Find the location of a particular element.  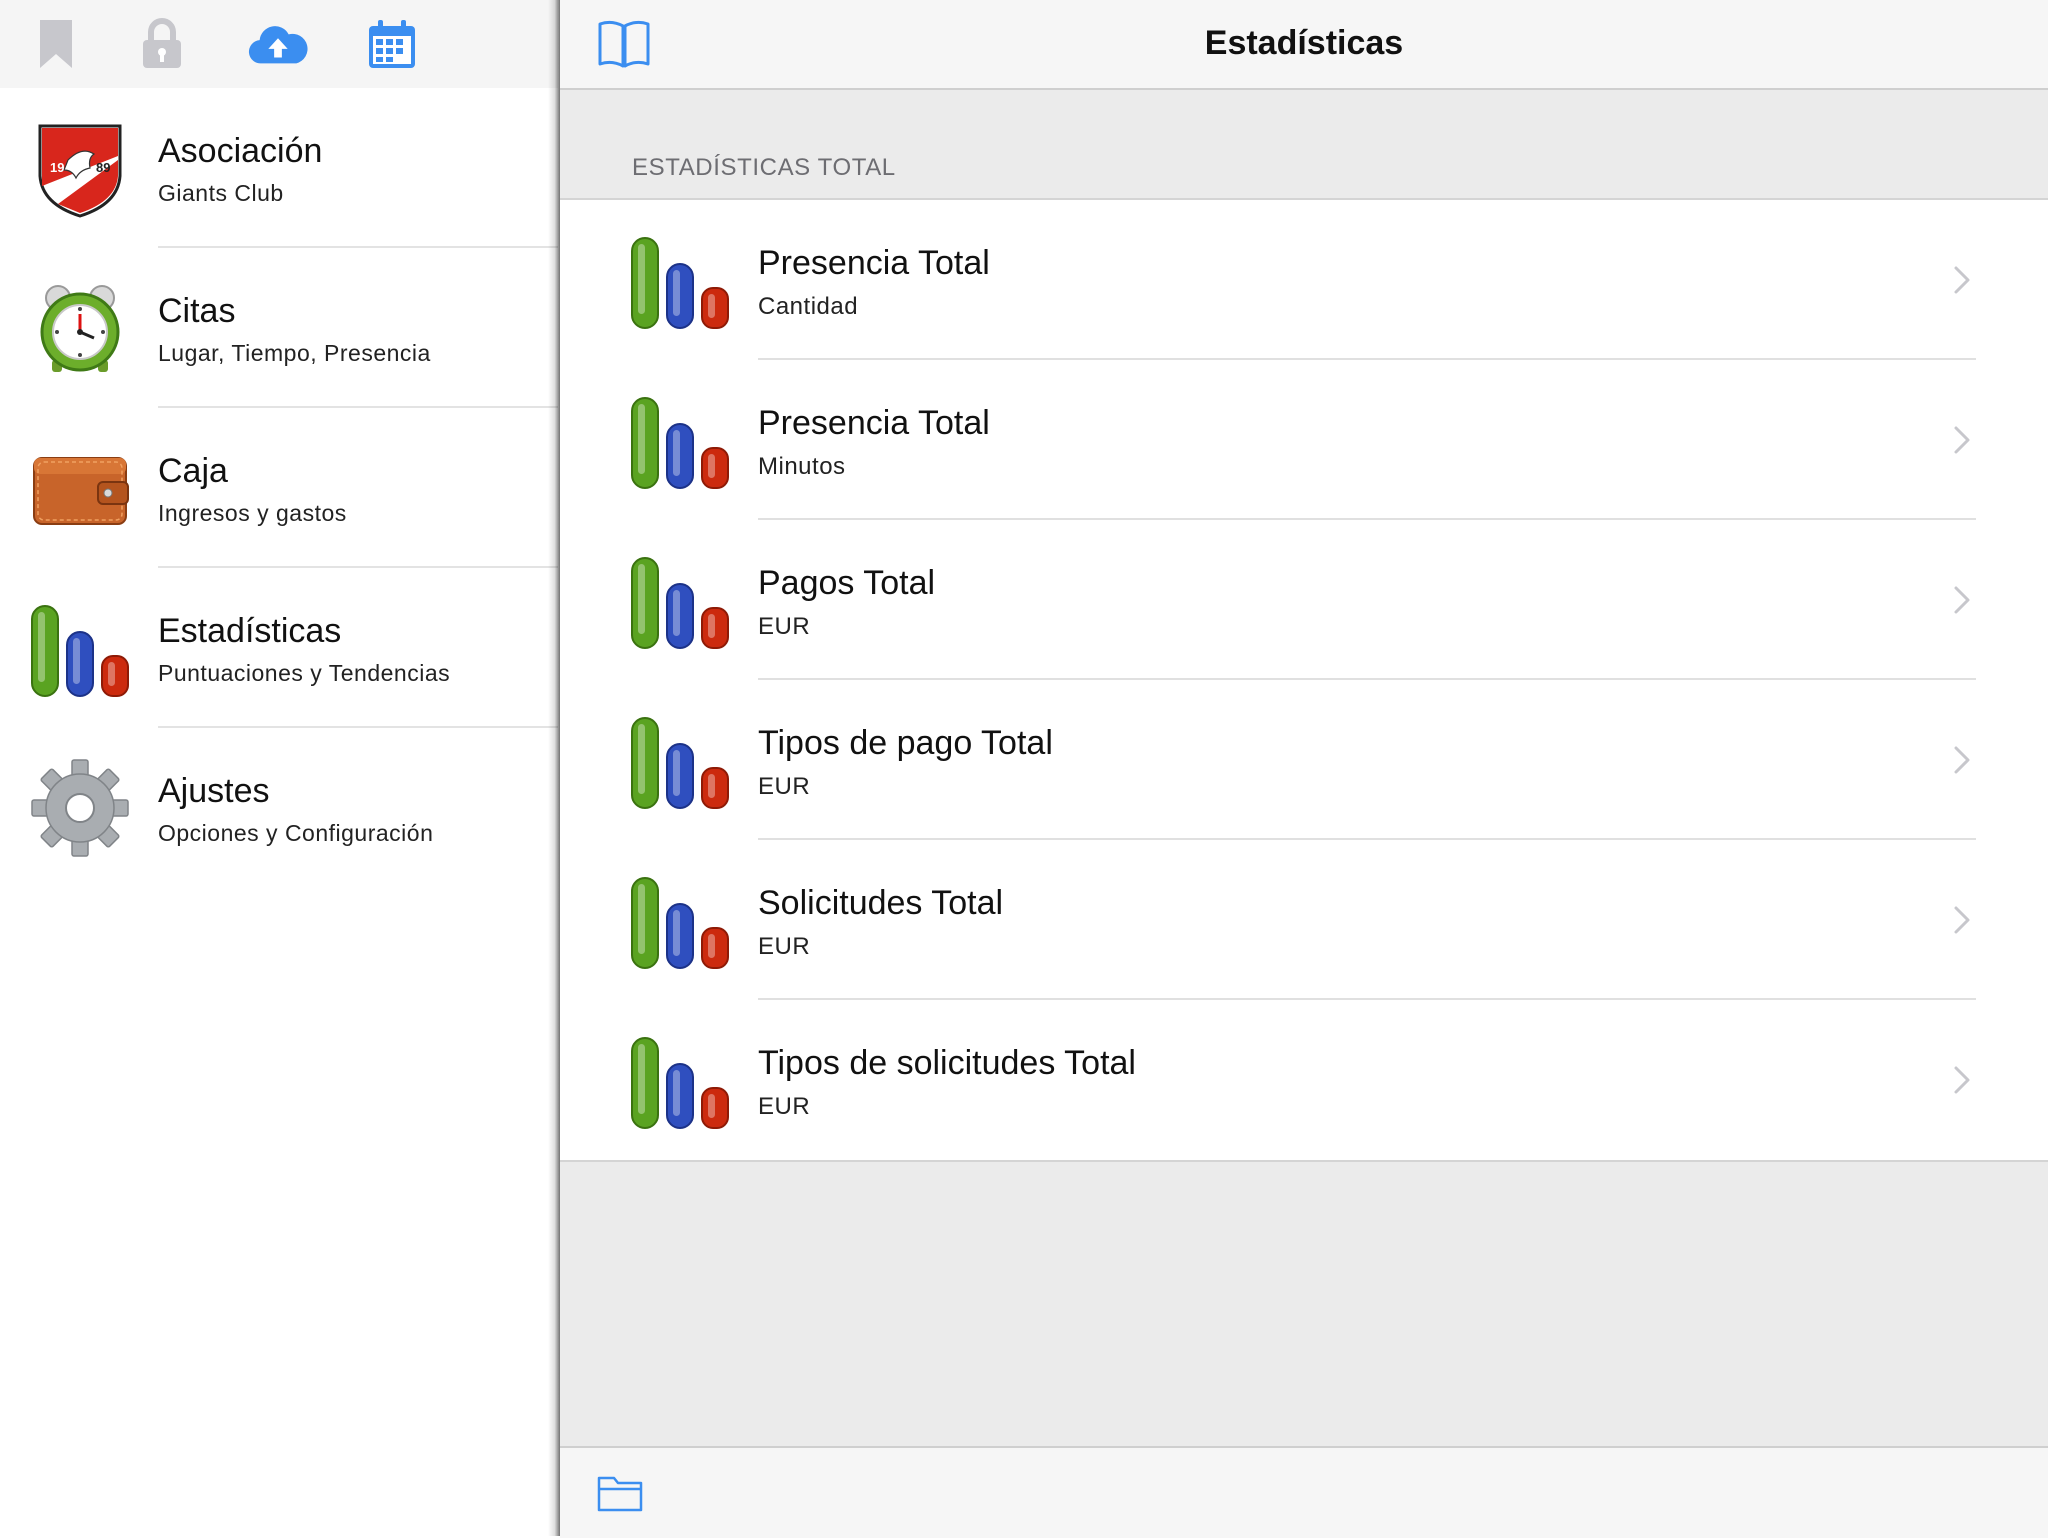

navigation-bar: Estadísticas is located at coordinates (1304, 45).